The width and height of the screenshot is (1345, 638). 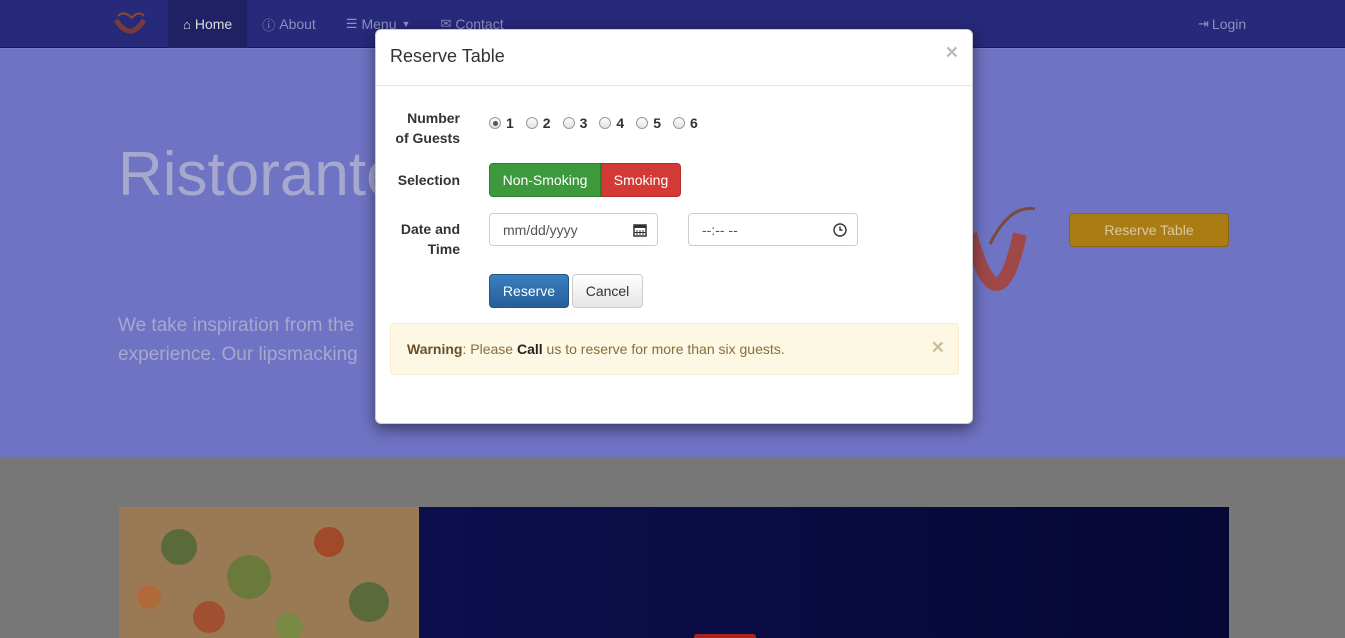 I want to click on time-input: --:-- --, so click(x=773, y=229).